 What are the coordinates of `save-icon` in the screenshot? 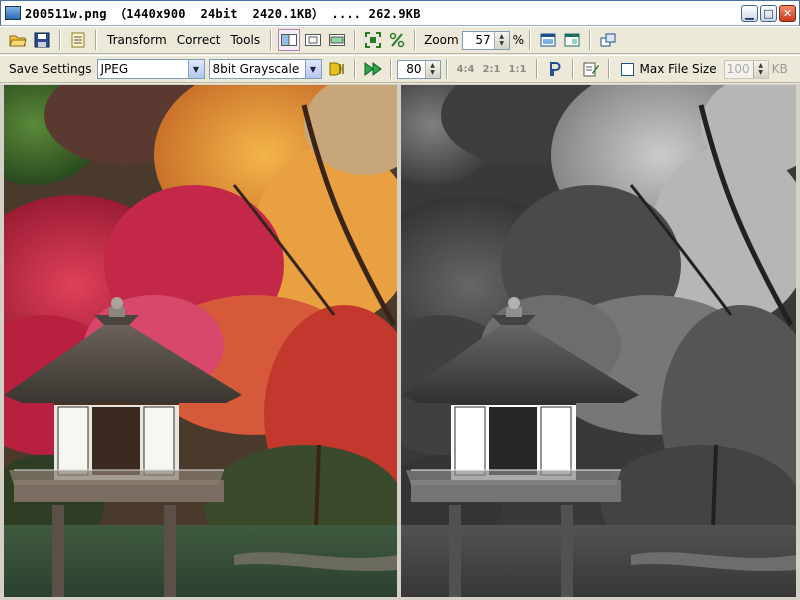 It's located at (42, 40).